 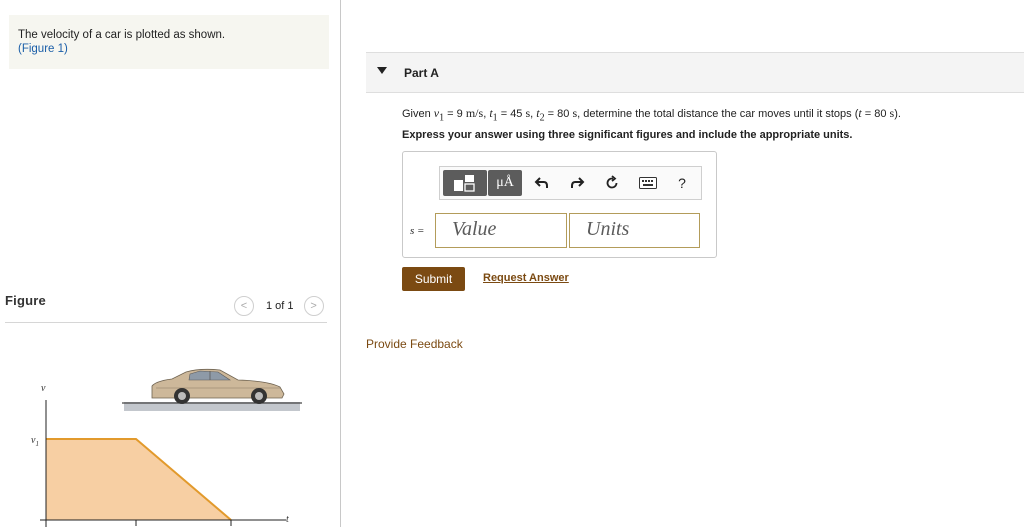 What do you see at coordinates (166, 447) in the screenshot?
I see `velocity-figure: v v1 t` at bounding box center [166, 447].